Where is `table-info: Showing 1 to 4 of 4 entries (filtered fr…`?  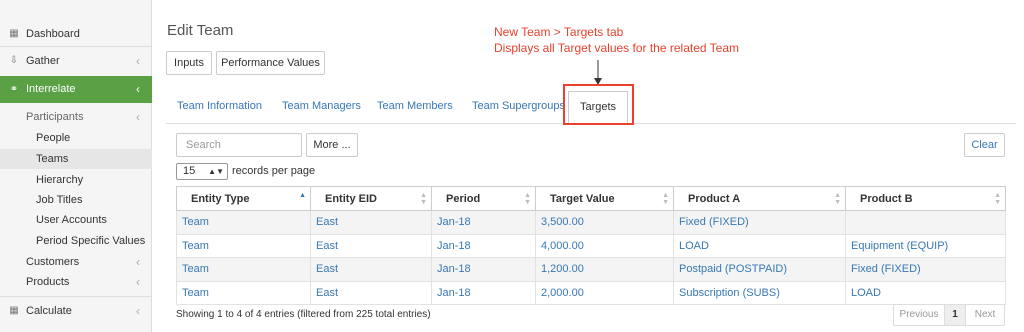
table-info: Showing 1 to 4 of 4 entries (filtered fr… is located at coordinates (303, 314).